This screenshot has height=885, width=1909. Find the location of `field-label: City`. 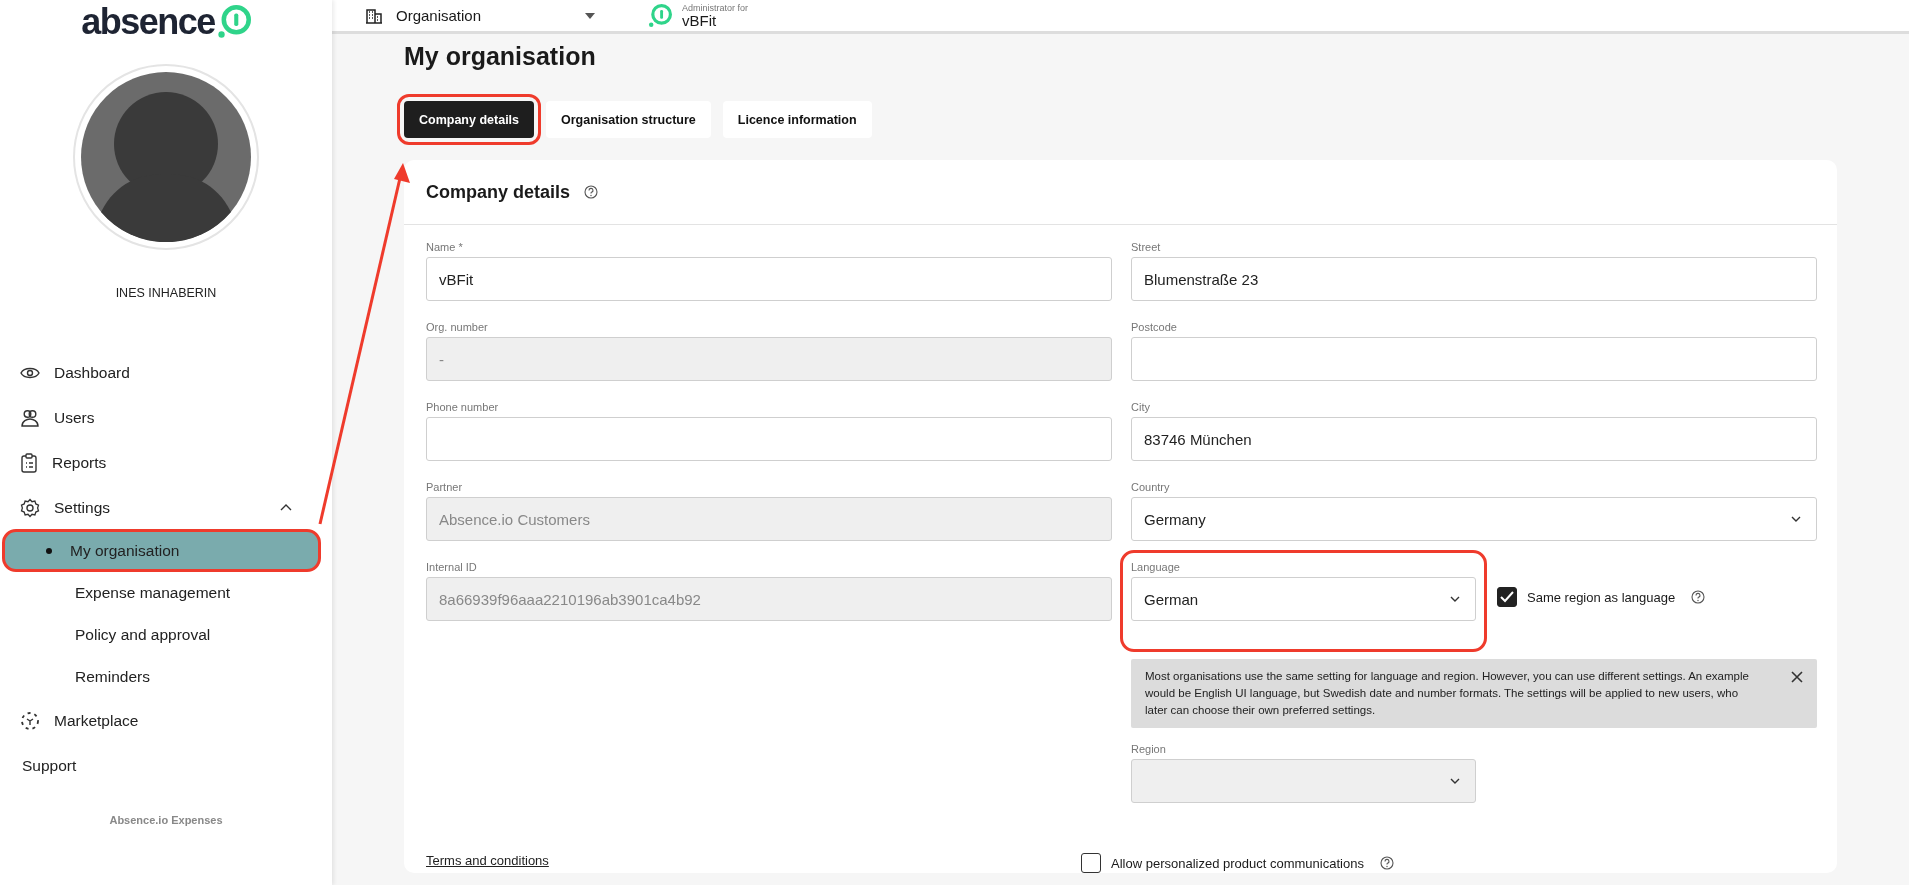

field-label: City is located at coordinates (1141, 408).